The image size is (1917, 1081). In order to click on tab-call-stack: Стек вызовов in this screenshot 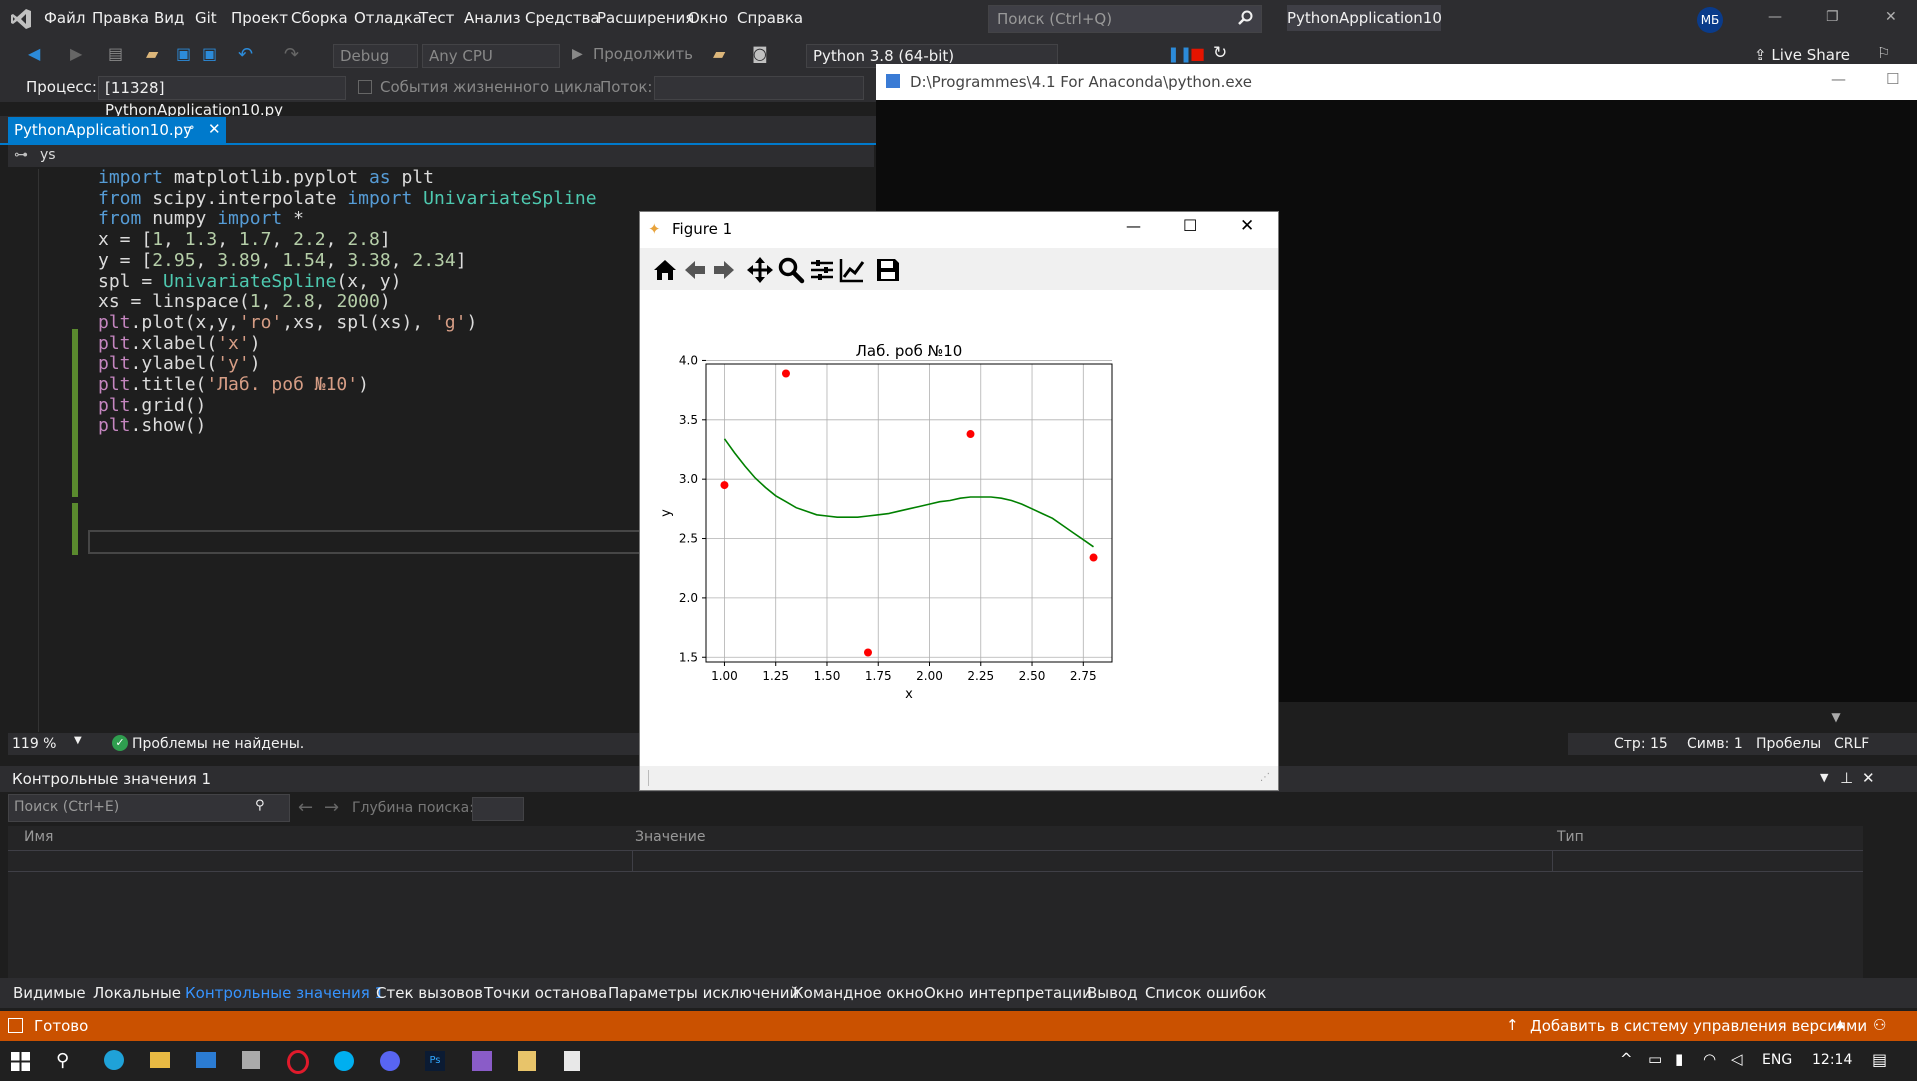, I will do `click(429, 993)`.